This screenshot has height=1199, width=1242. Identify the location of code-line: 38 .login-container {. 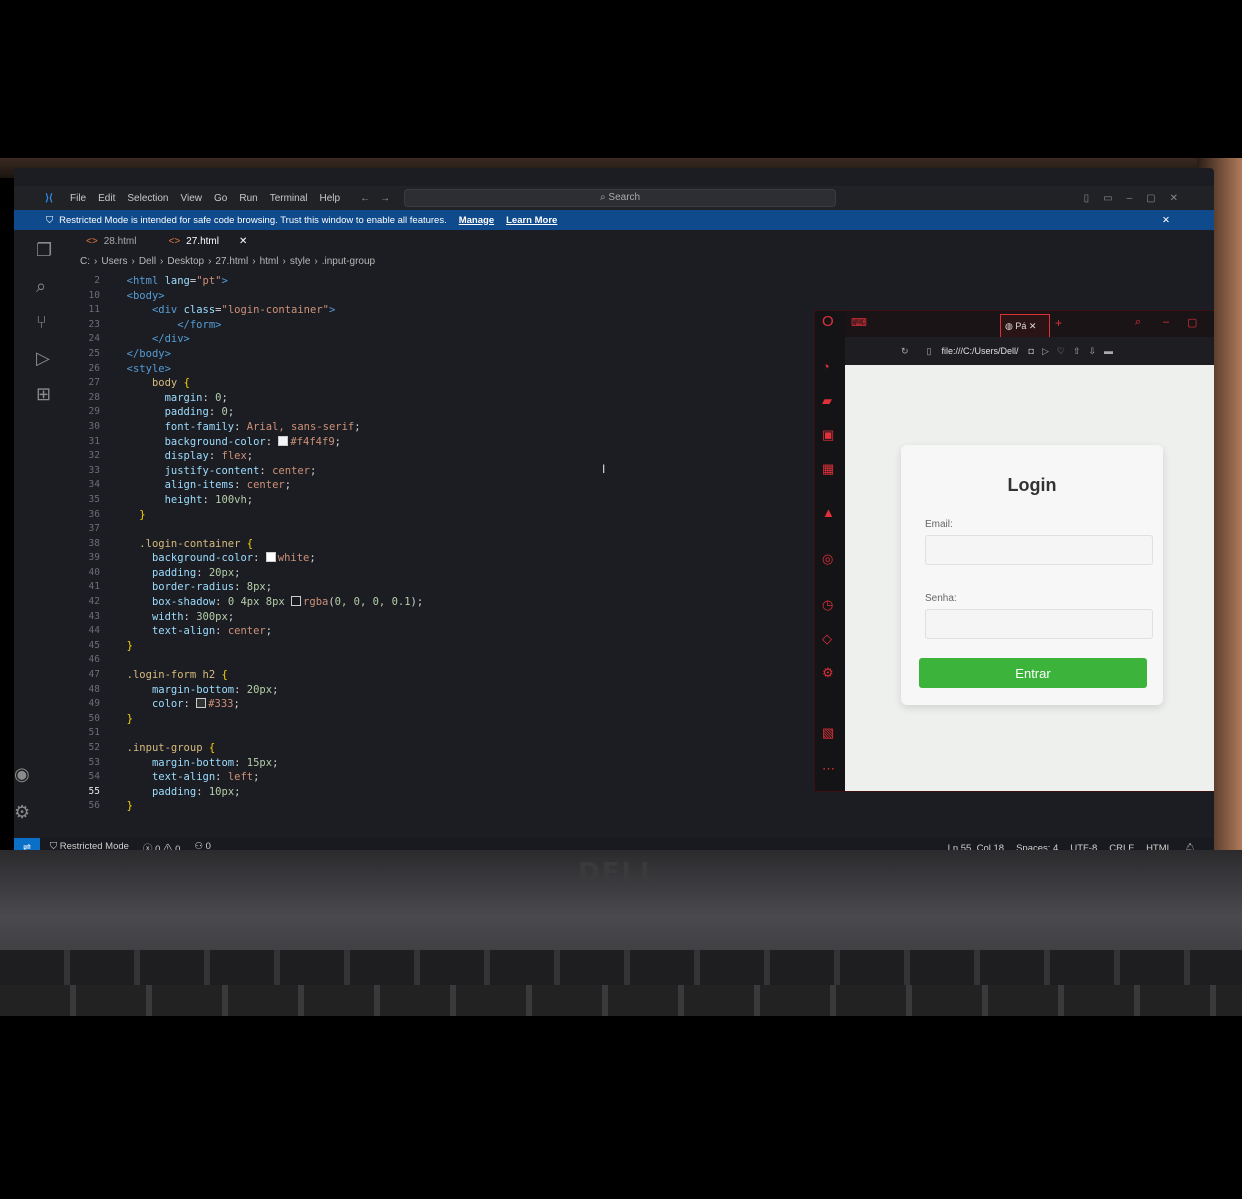
(434, 544).